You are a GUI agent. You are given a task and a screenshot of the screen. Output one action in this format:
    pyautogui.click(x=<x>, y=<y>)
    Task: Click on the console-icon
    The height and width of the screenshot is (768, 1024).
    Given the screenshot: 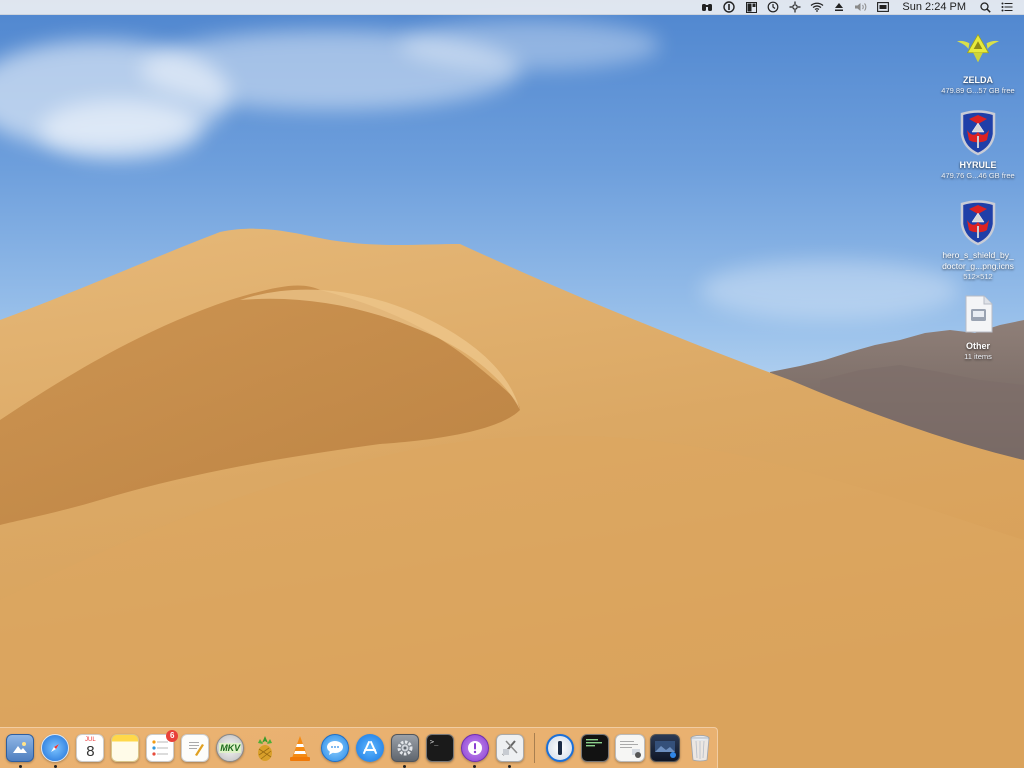 What is the action you would take?
    pyautogui.click(x=594, y=748)
    